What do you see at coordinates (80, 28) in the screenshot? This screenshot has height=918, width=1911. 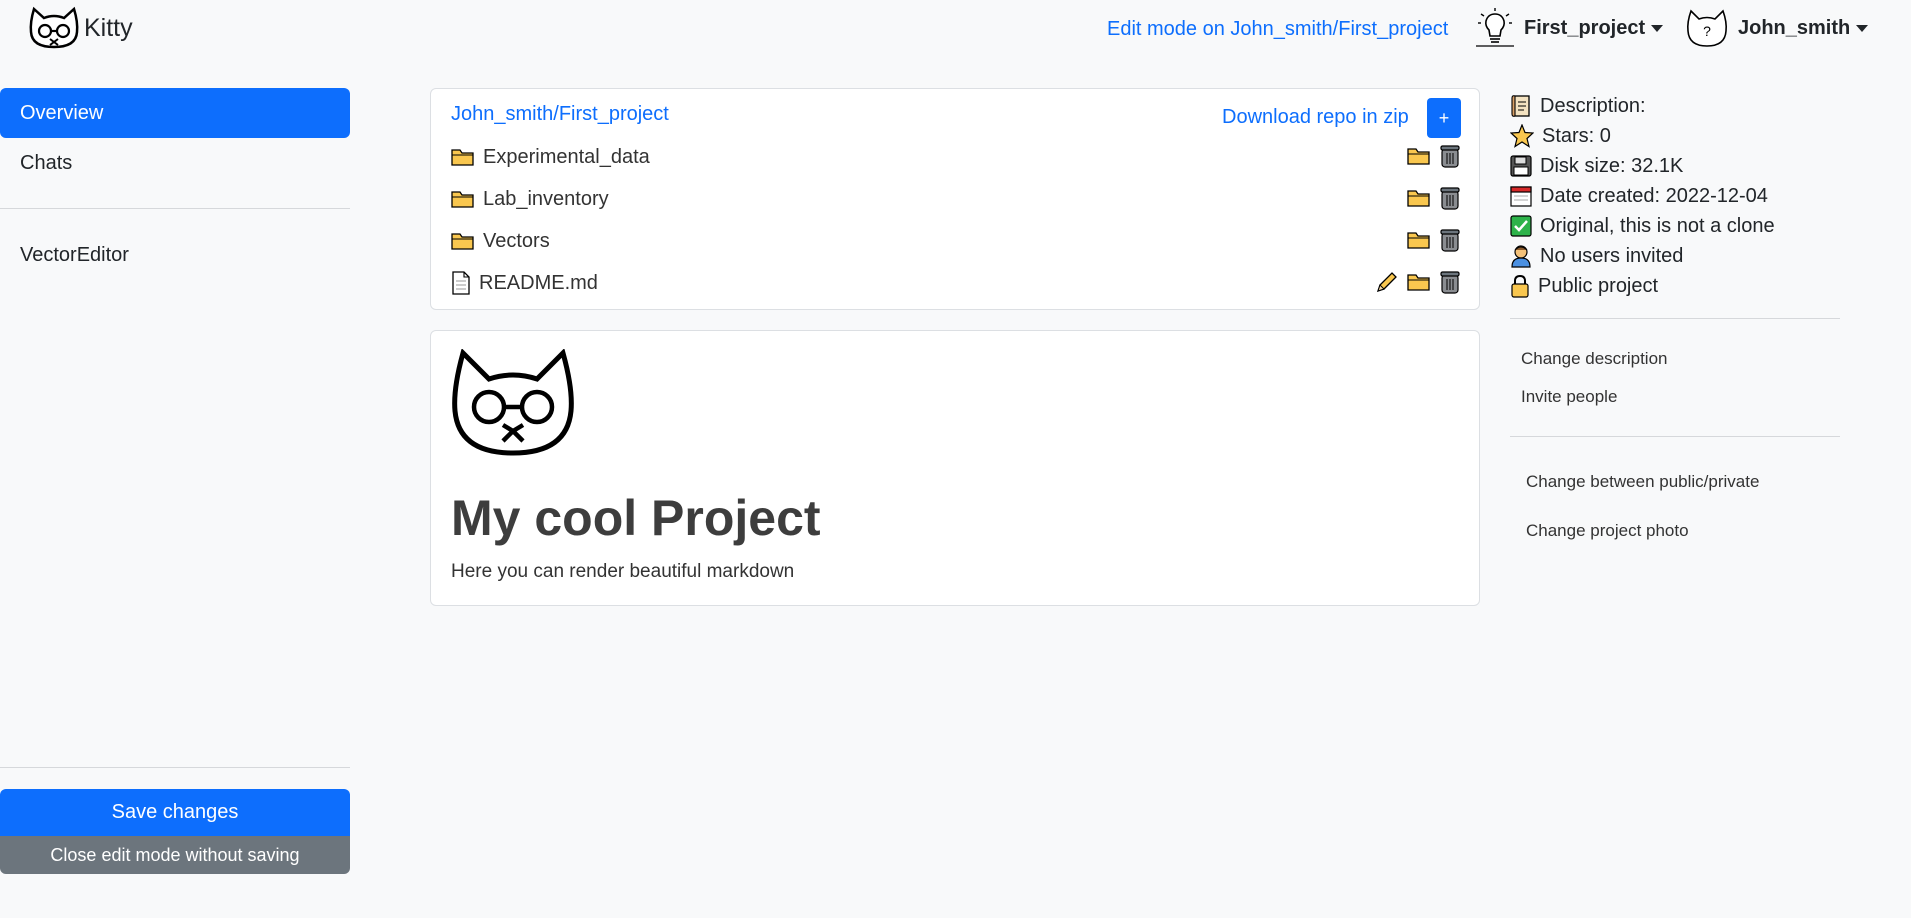 I see `brand: Kitty` at bounding box center [80, 28].